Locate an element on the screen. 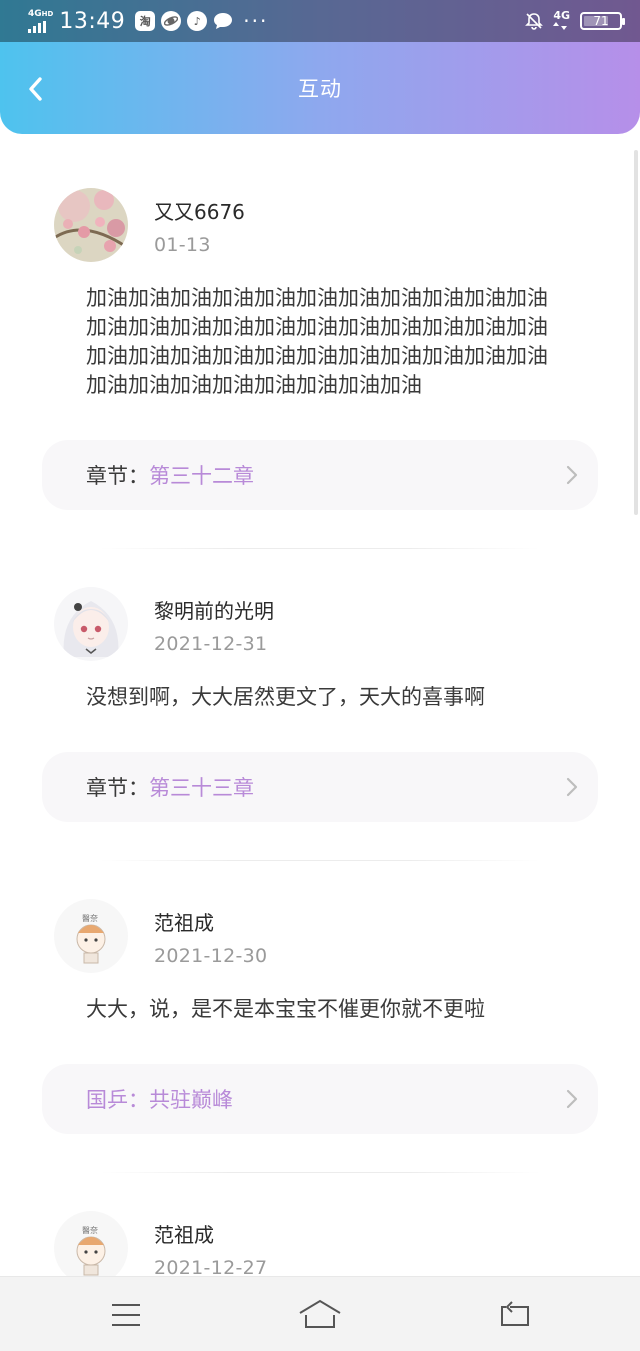 Image resolution: width=640 pixels, height=1351 pixels. menu-button is located at coordinates (126, 1315).